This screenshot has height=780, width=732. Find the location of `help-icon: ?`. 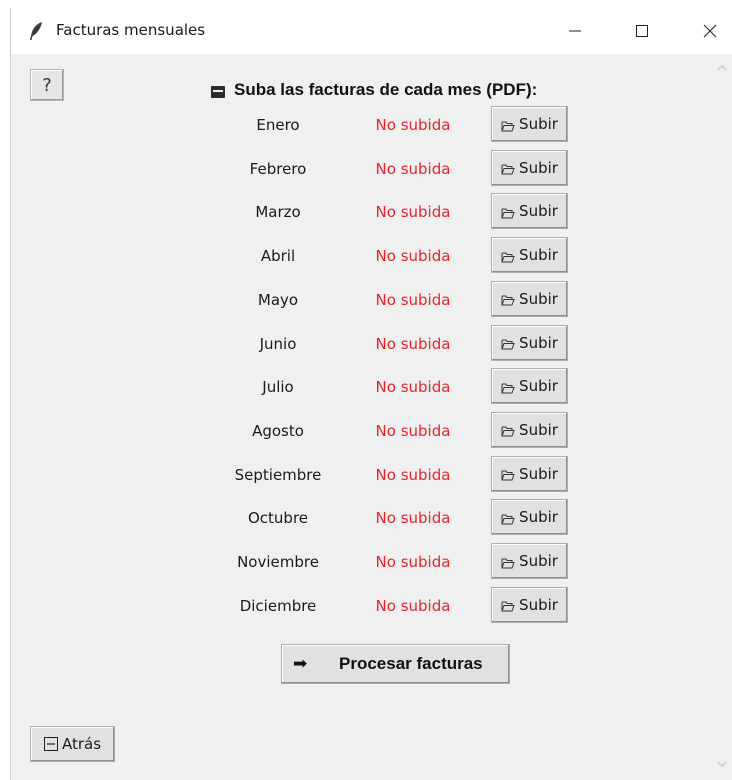

help-icon: ? is located at coordinates (47, 85).